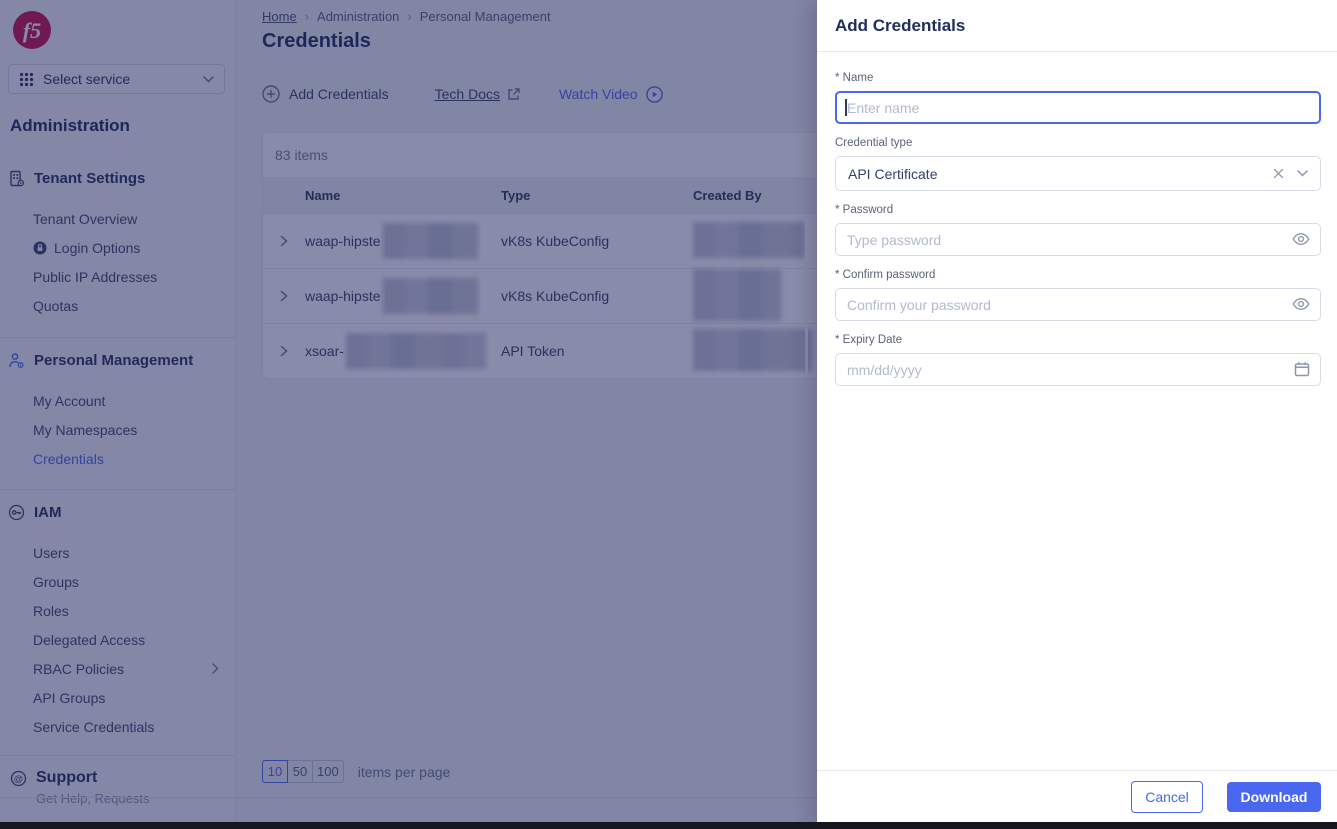 This screenshot has height=829, width=1337. I want to click on download-button: Download, so click(1274, 796).